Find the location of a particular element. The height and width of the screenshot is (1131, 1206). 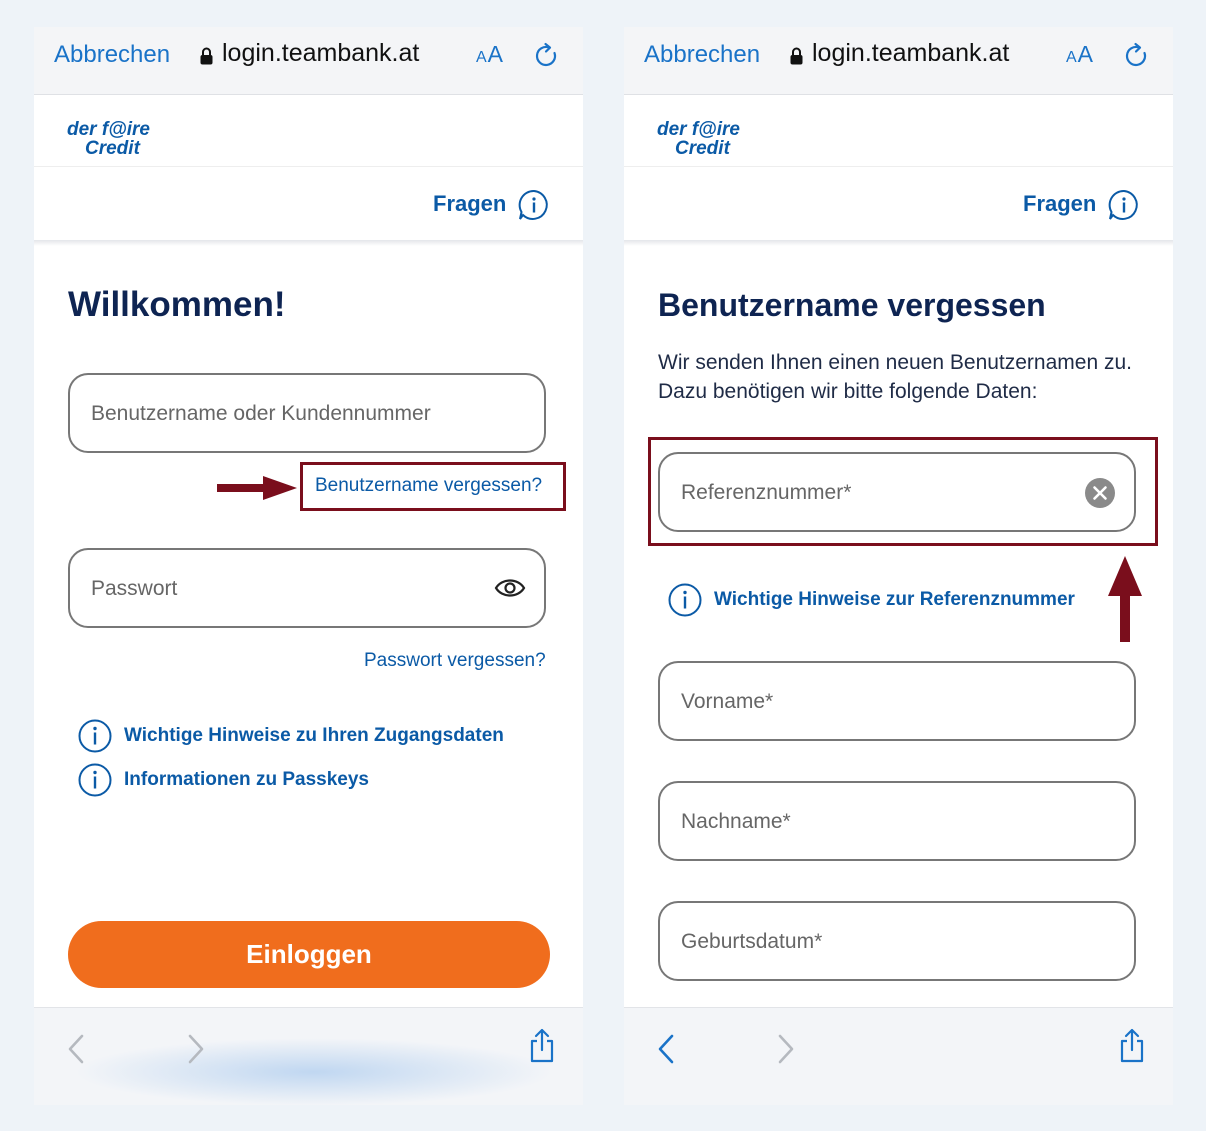

lastname-placeholder: Nachname* is located at coordinates (736, 821).